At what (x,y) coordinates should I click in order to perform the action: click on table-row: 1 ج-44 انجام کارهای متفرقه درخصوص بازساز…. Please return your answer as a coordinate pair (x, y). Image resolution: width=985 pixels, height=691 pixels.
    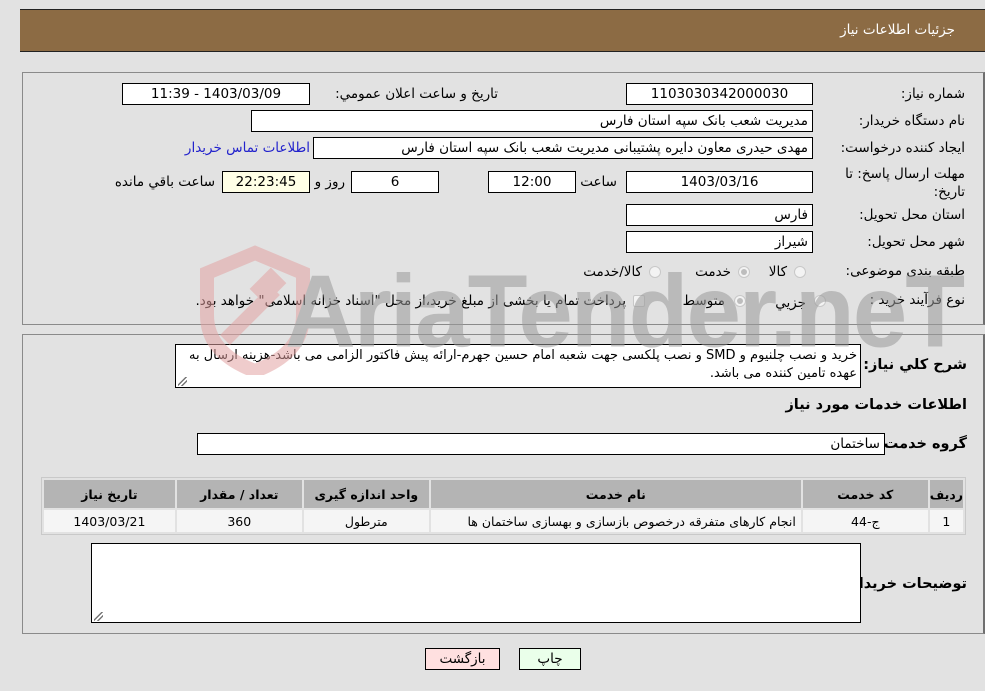
    Looking at the image, I should click on (503, 521).